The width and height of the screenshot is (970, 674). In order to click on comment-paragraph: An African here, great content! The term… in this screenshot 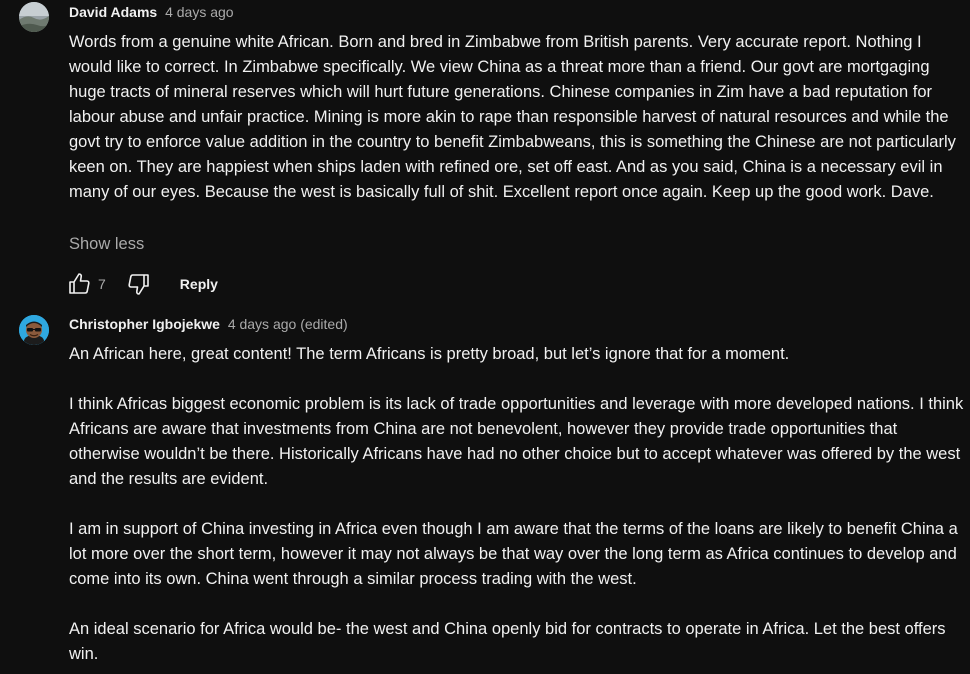, I will do `click(429, 354)`.